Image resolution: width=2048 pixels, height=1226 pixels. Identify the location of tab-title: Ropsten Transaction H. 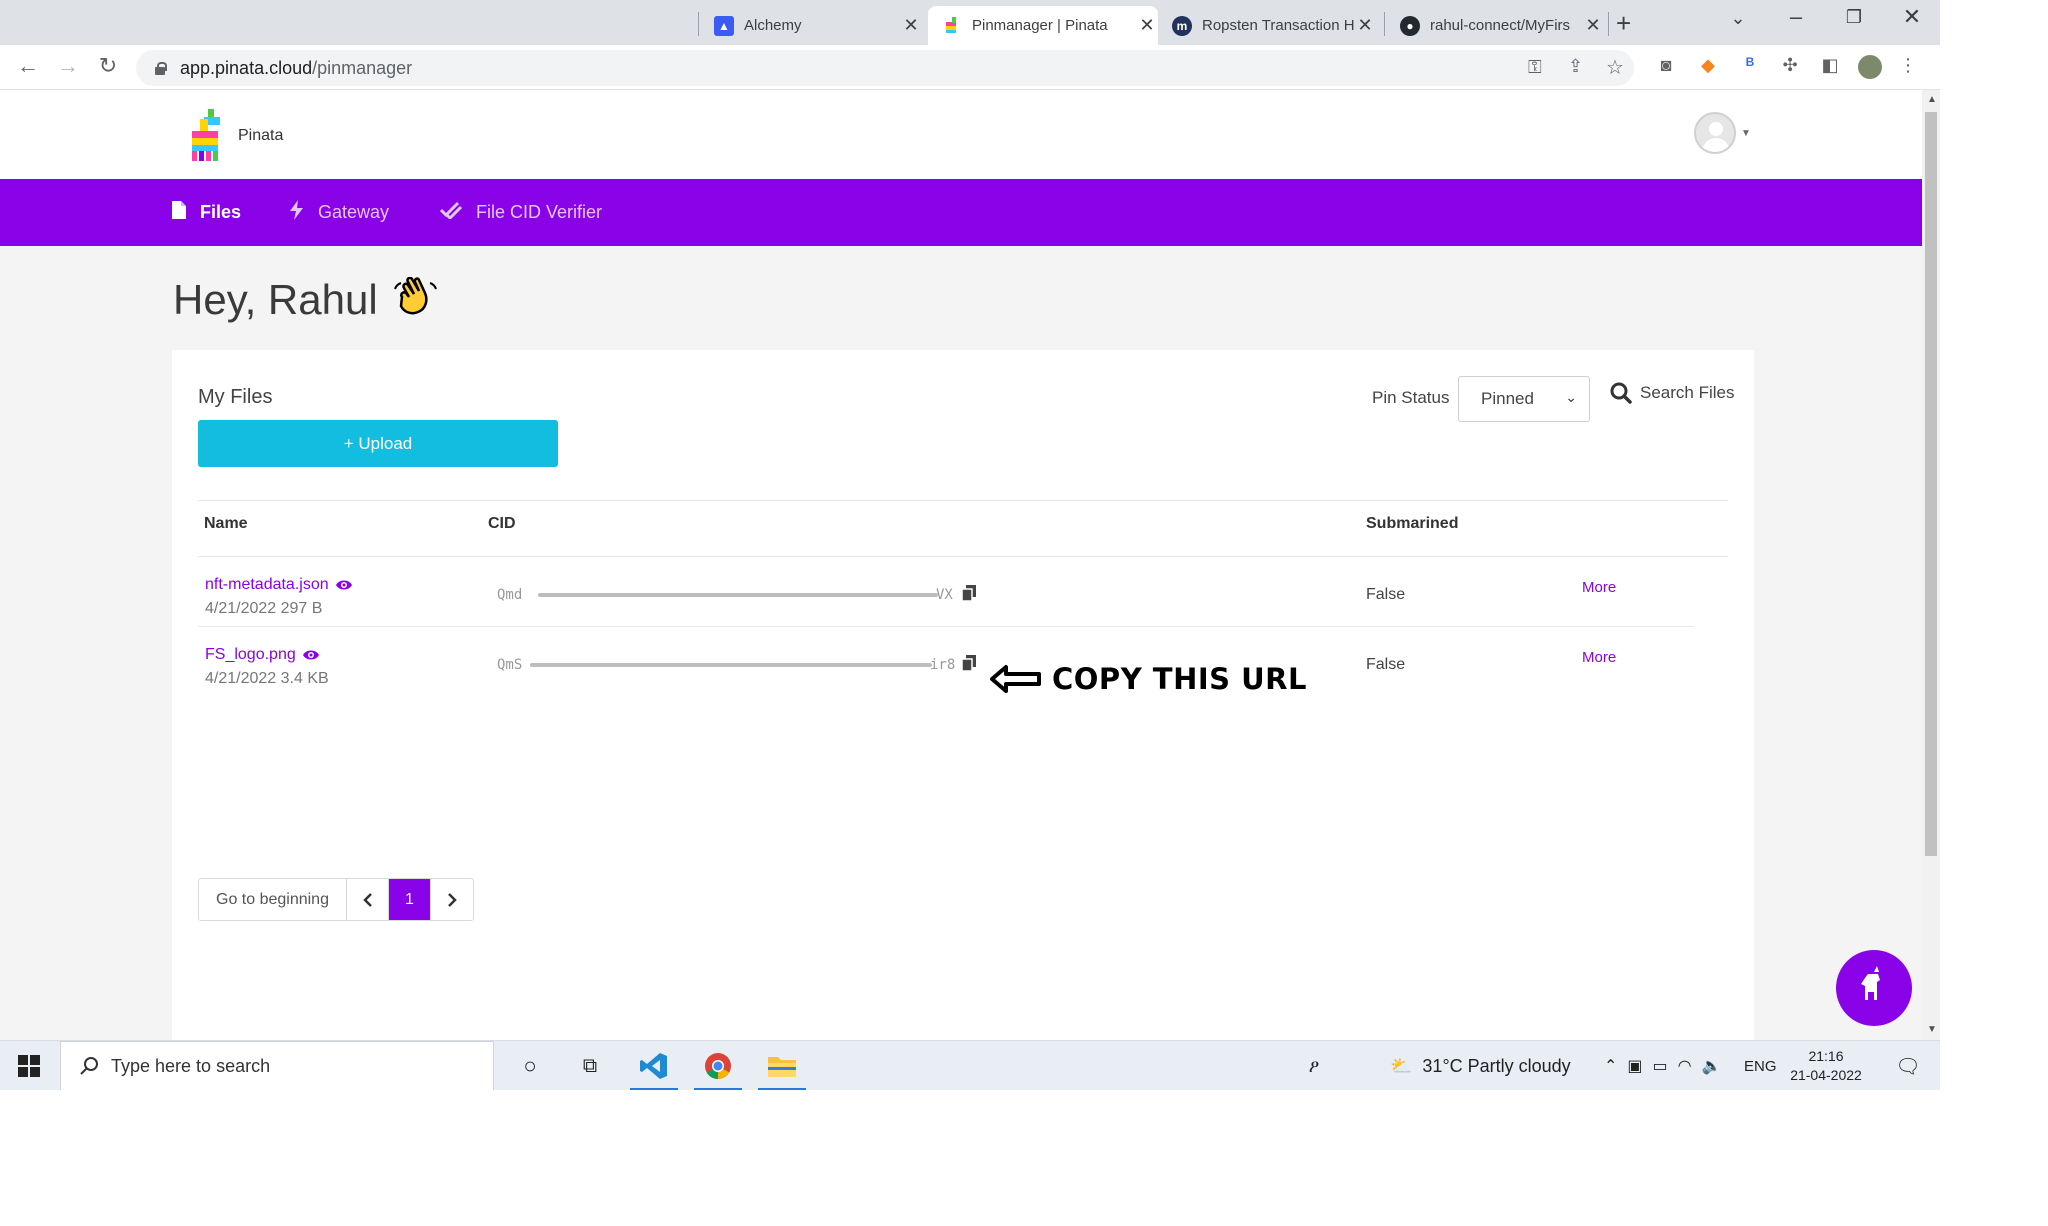
(1278, 25).